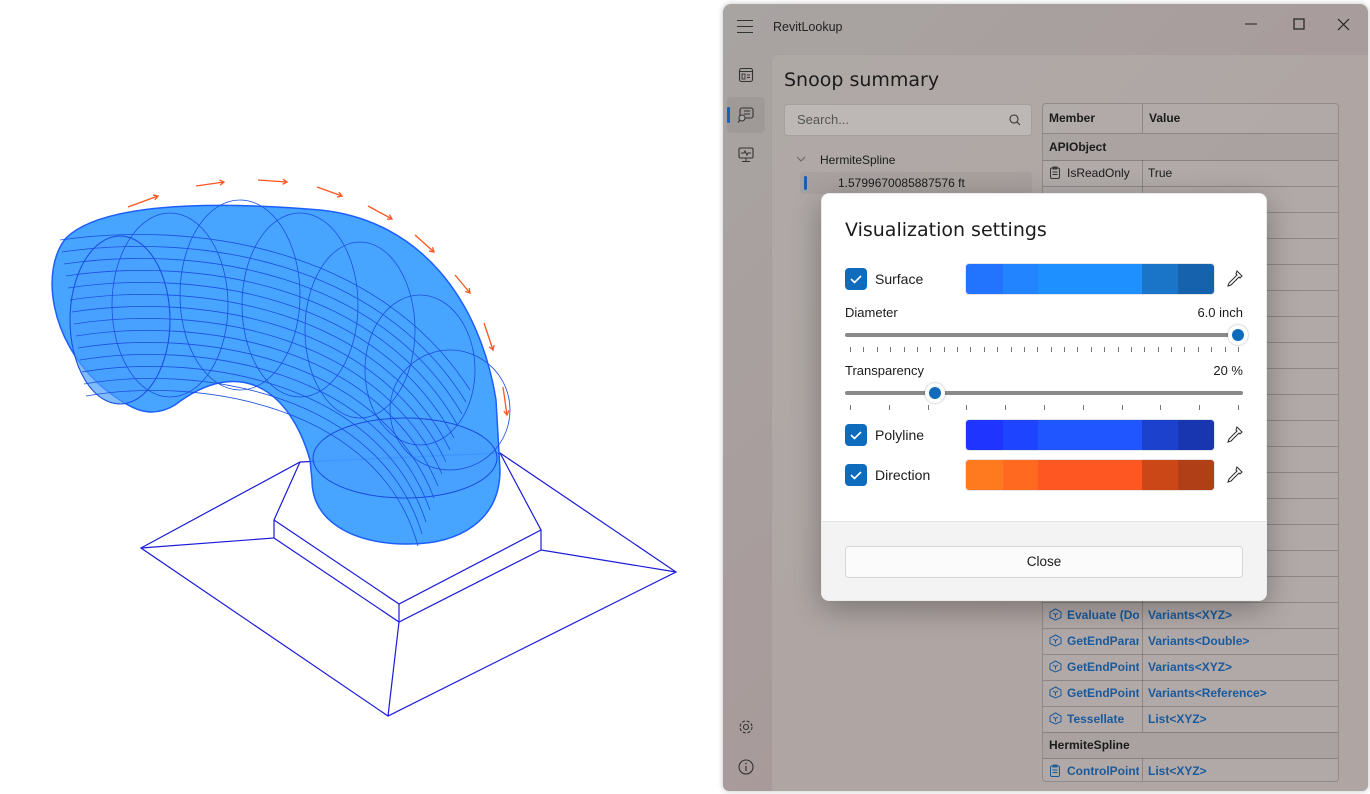  I want to click on polyline-color-swatch, so click(1090, 435).